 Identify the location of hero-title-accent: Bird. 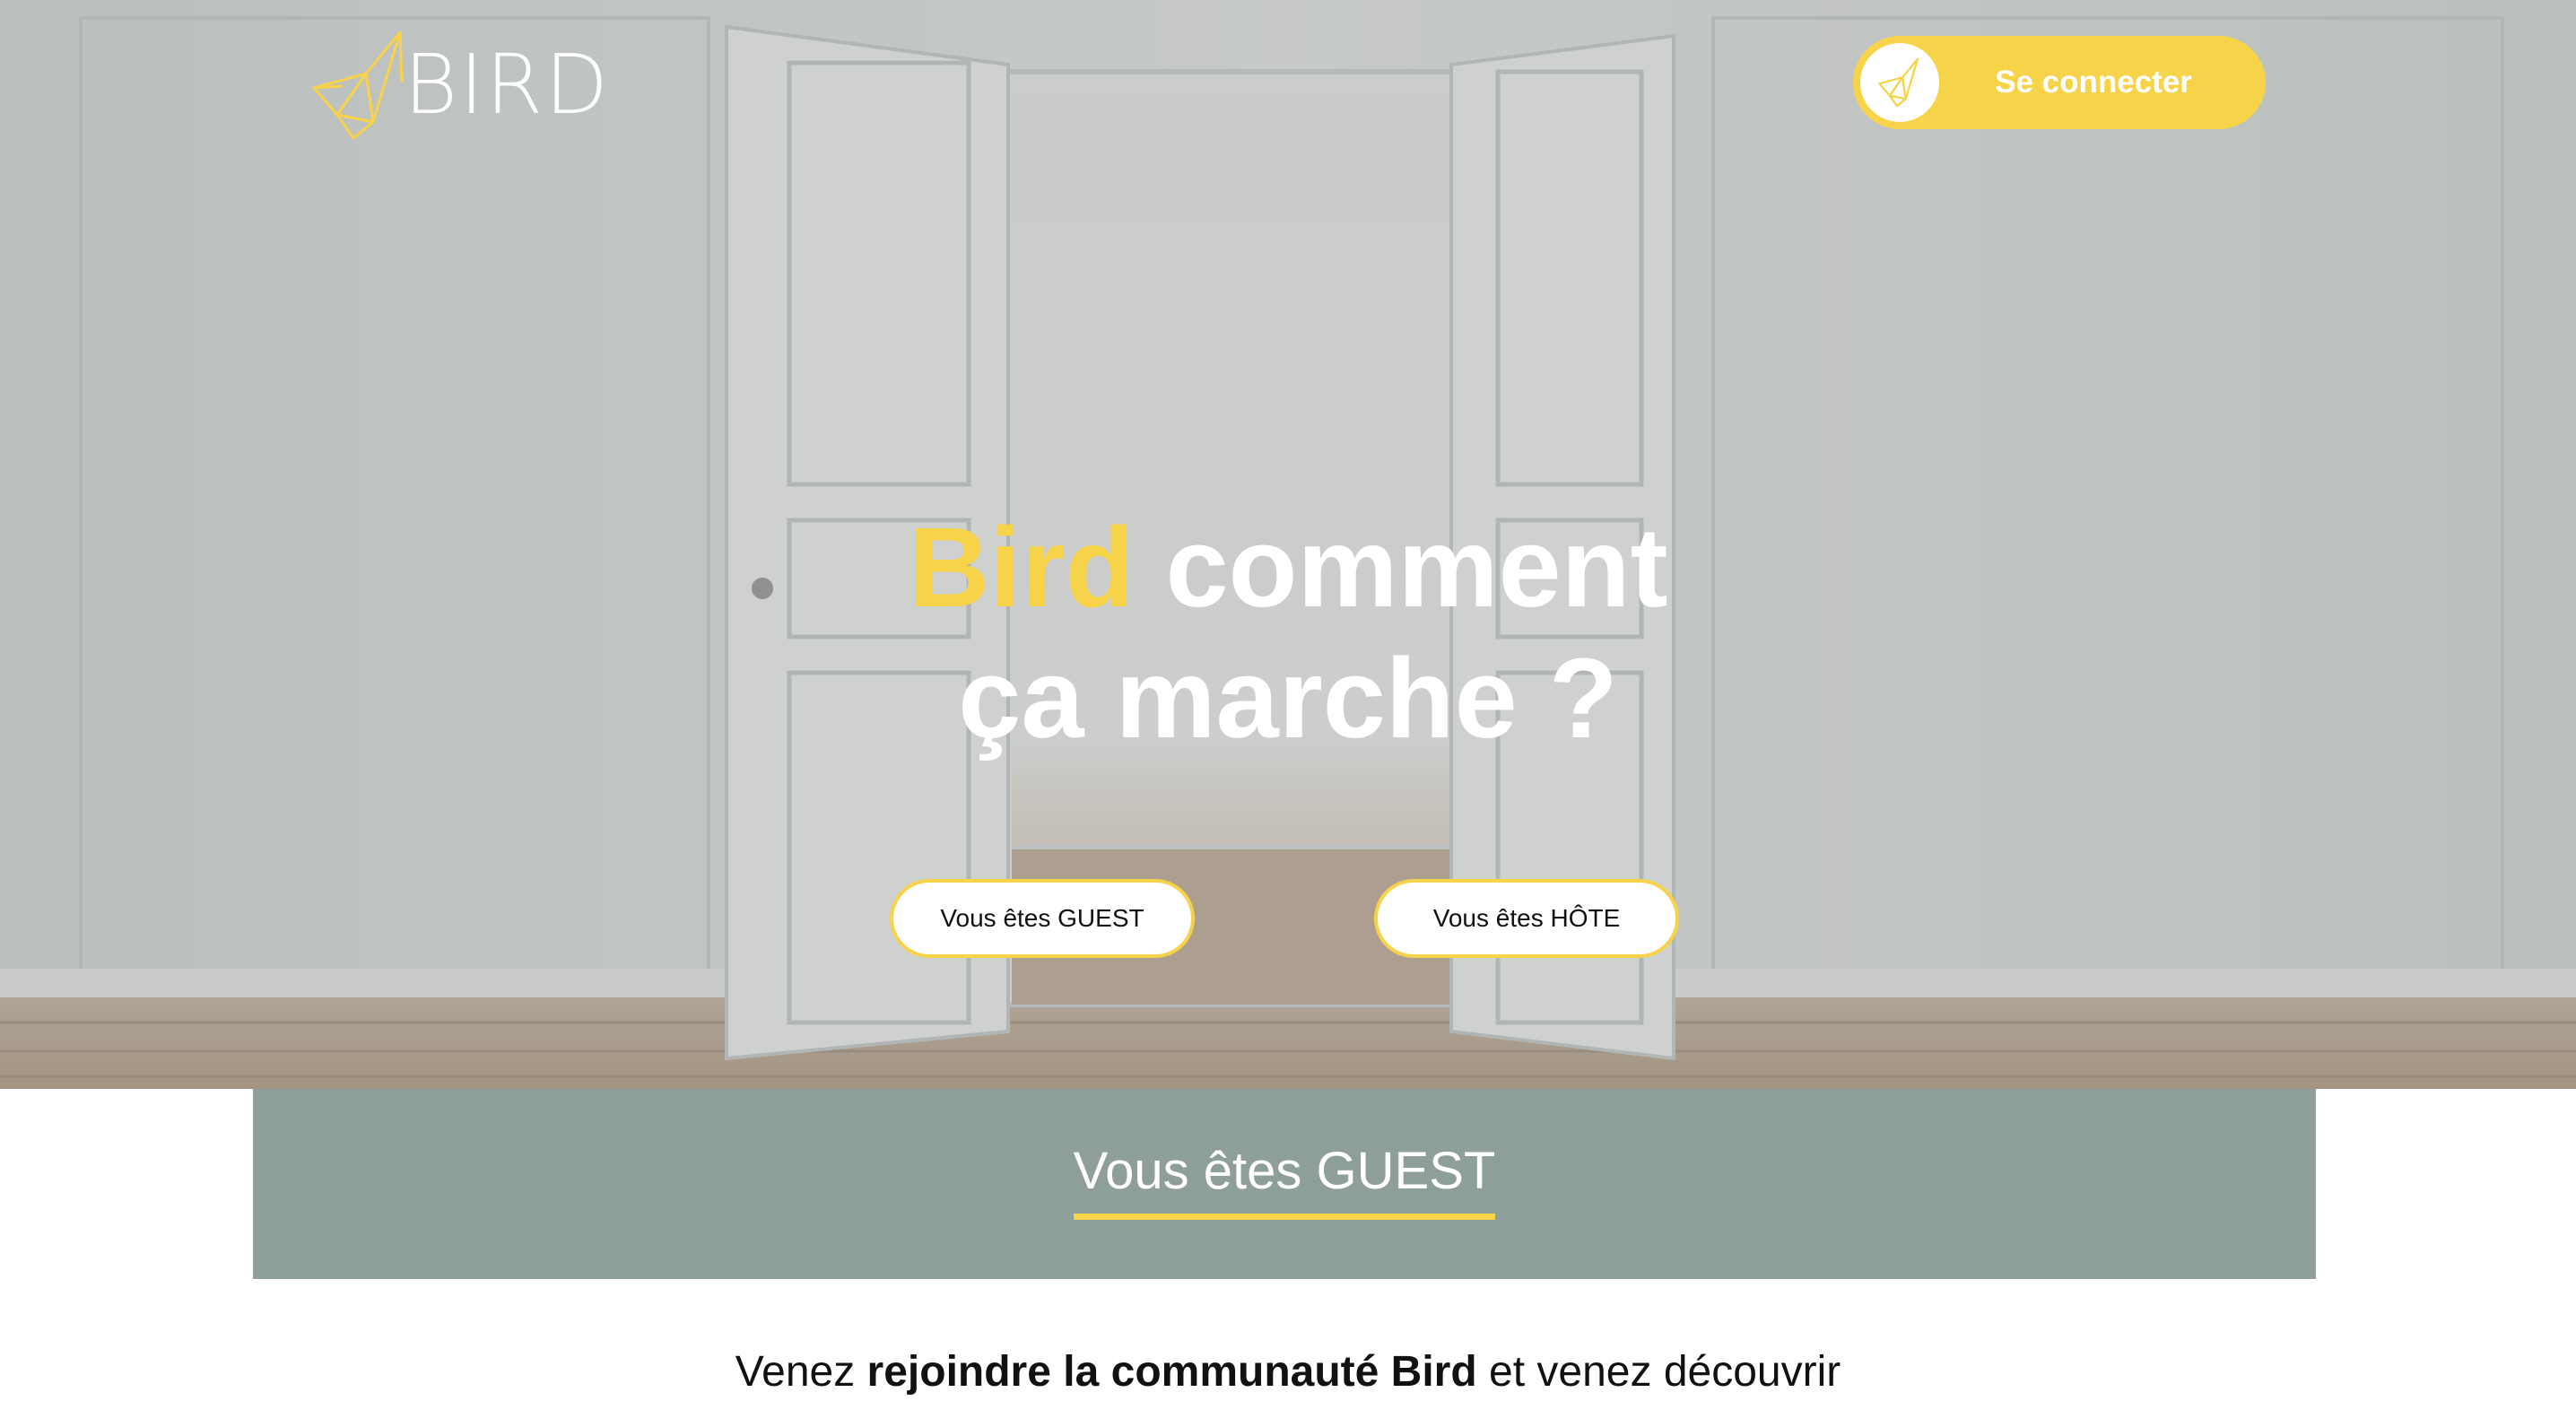
(1021, 567).